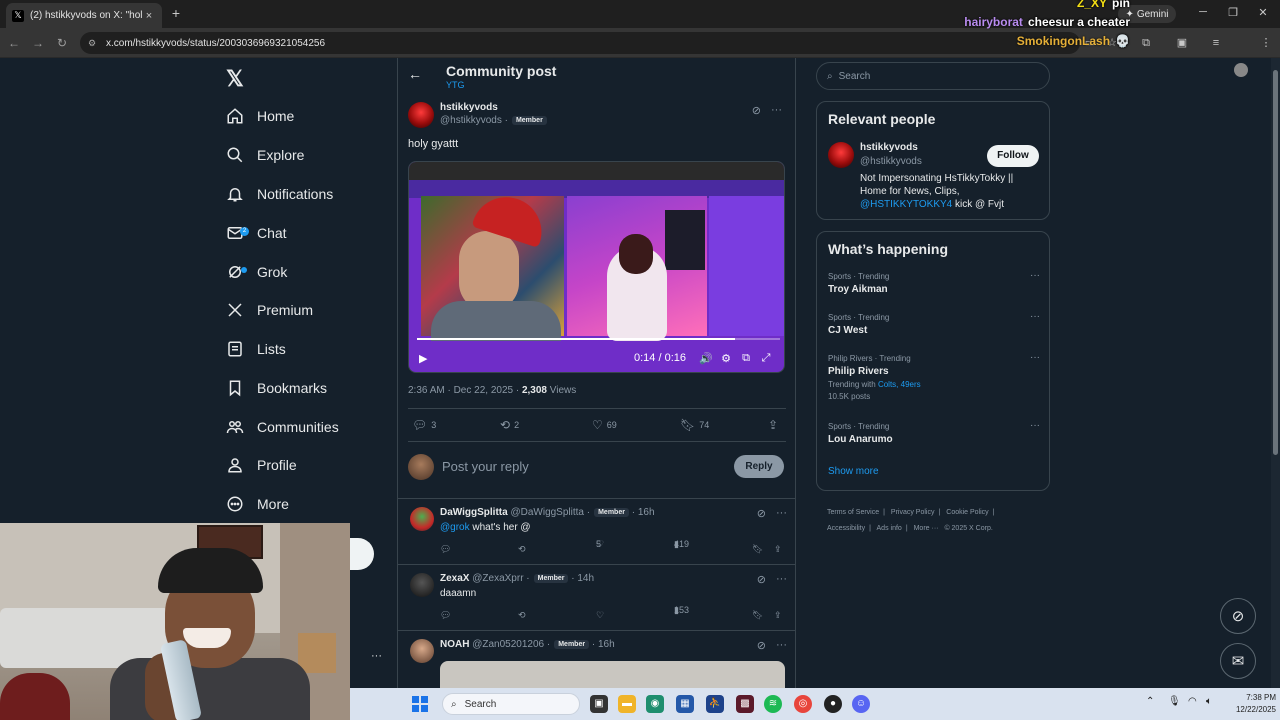  Describe the element at coordinates (1263, 12) in the screenshot. I see `window-close-icon: ✕` at that location.